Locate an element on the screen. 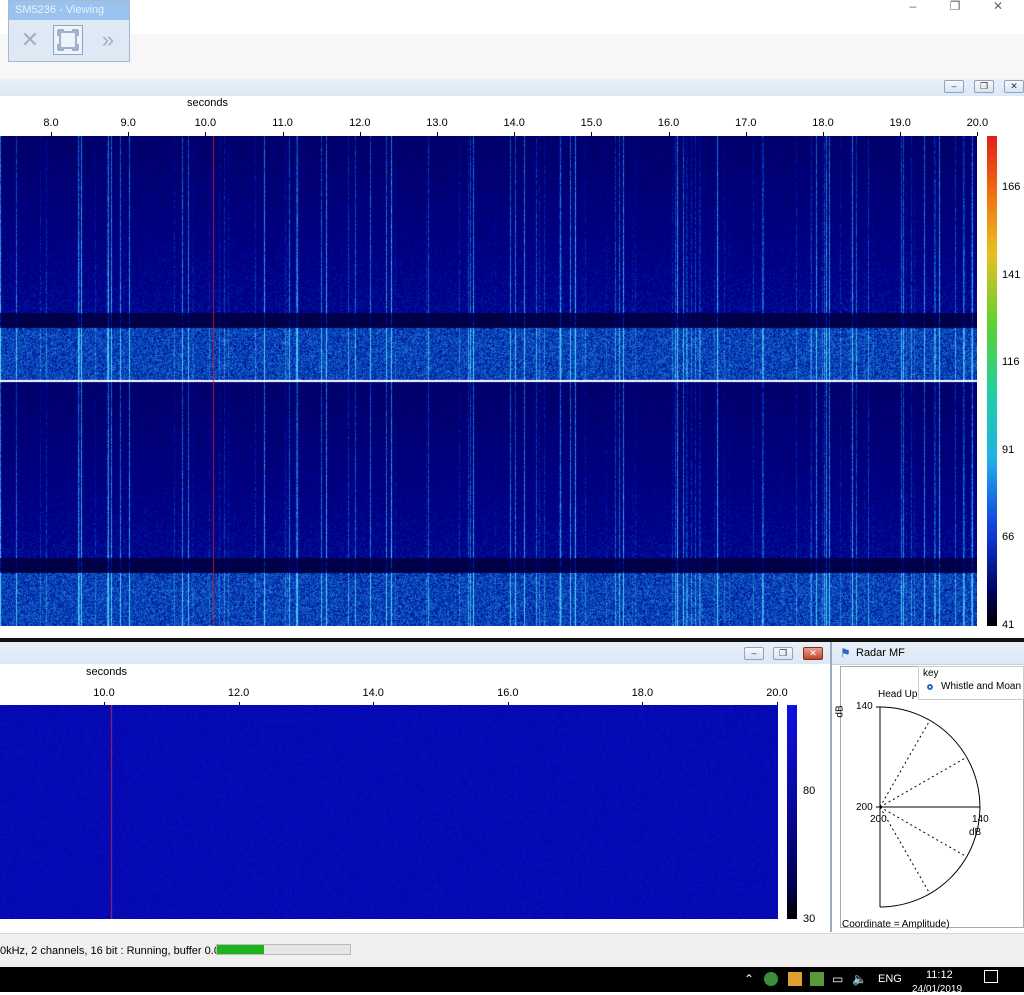 This screenshot has width=1024, height=995. language-indicator: ENG is located at coordinates (890, 979).